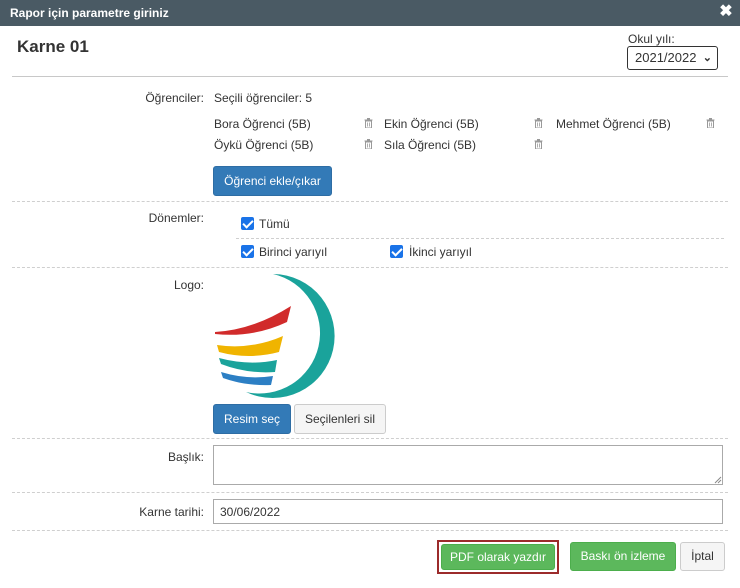 The width and height of the screenshot is (740, 588). What do you see at coordinates (264, 145) in the screenshot?
I see `student-item-name: Öykü Öğrenci (5B)` at bounding box center [264, 145].